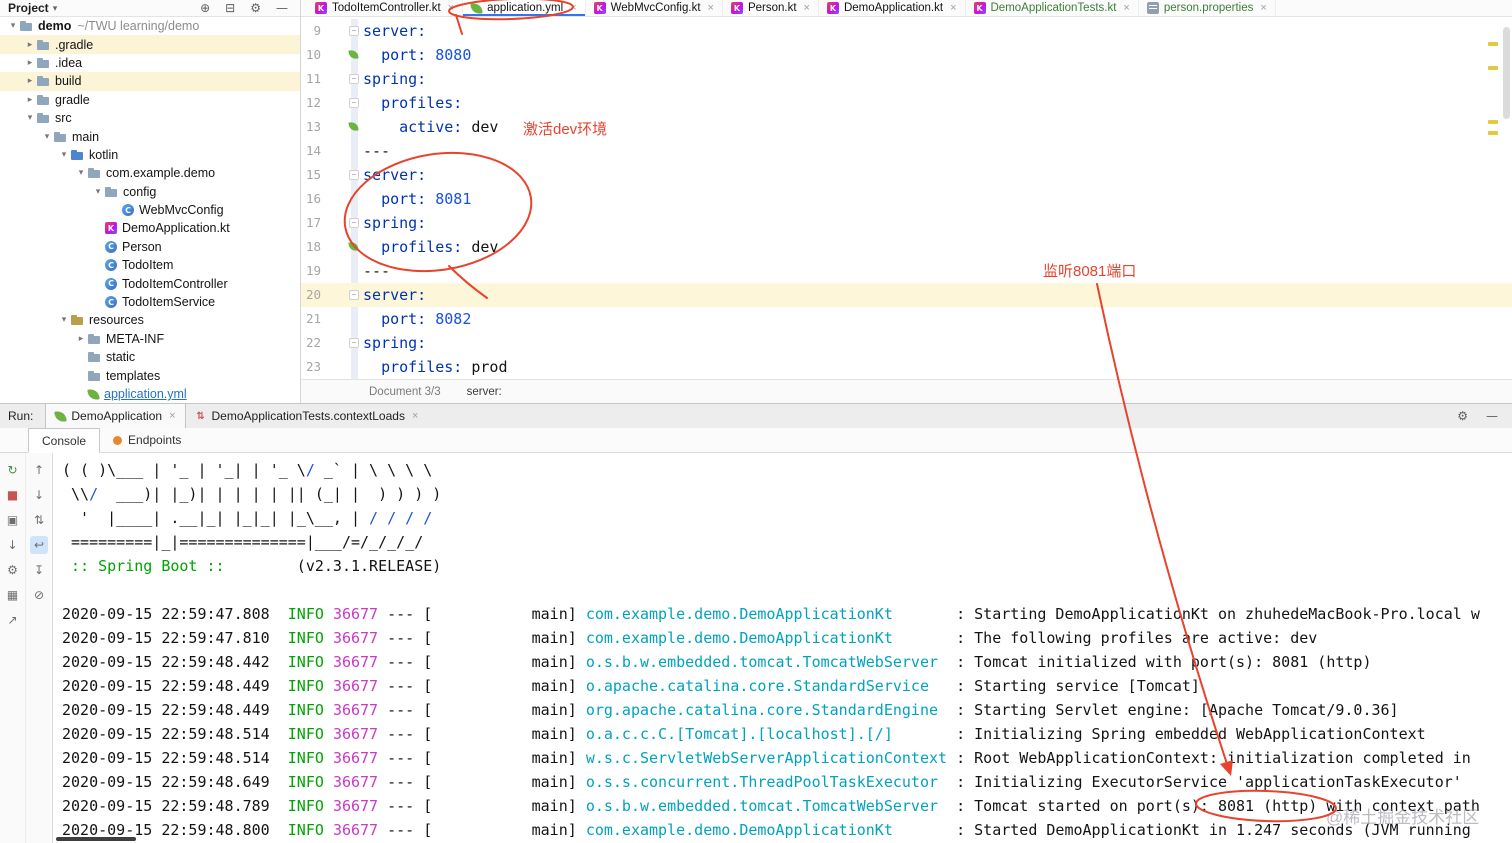 The width and height of the screenshot is (1512, 843). I want to click on tree-item-todoitemcontroller: C TodoItemController, so click(150, 283).